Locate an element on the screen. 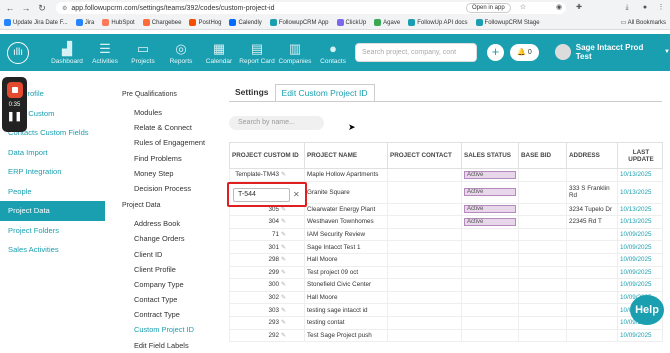 Image resolution: width=670 pixels, height=353 pixels. column-header: BASE BID is located at coordinates (542, 155).